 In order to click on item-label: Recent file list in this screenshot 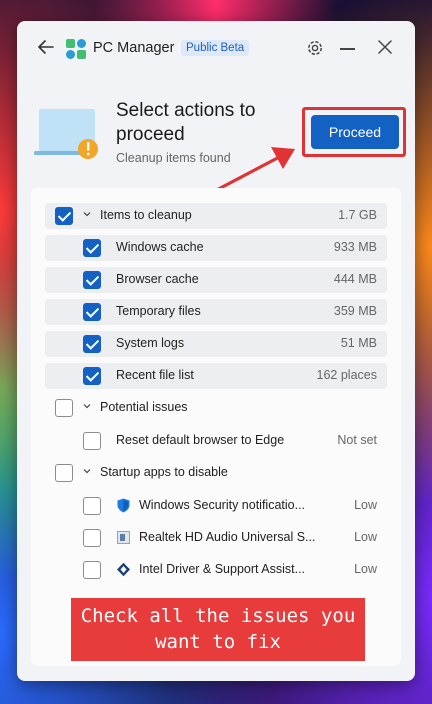, I will do `click(155, 375)`.